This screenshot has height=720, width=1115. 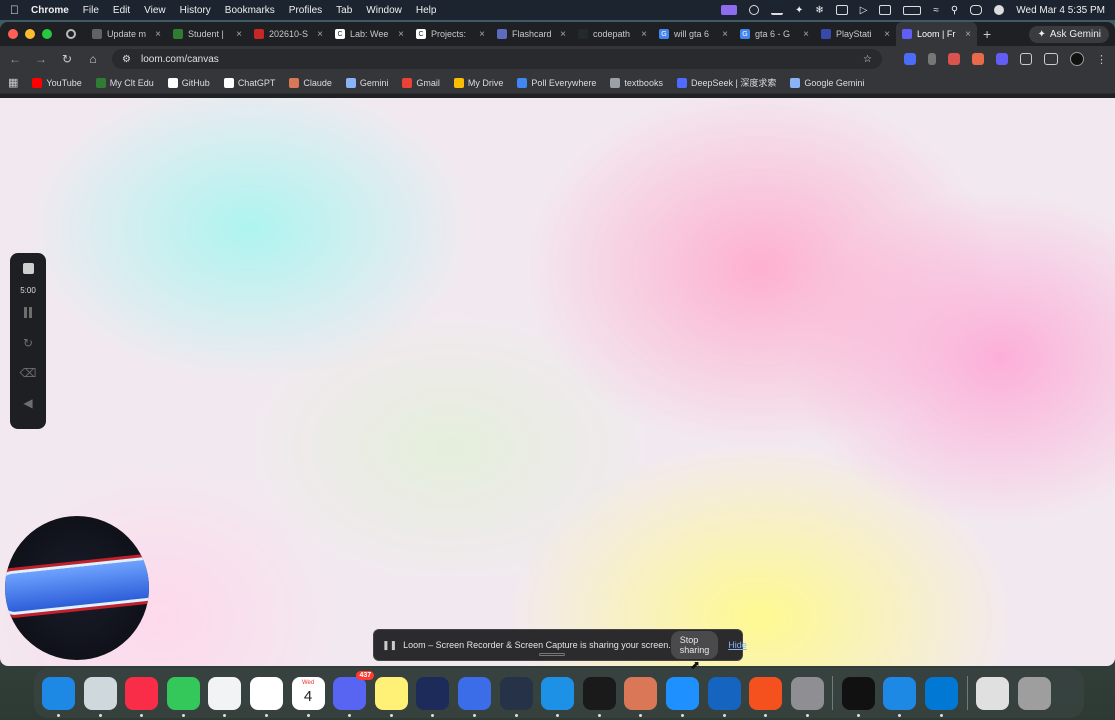 I want to click on tab-5: Flashcard ×, so click(x=531, y=34).